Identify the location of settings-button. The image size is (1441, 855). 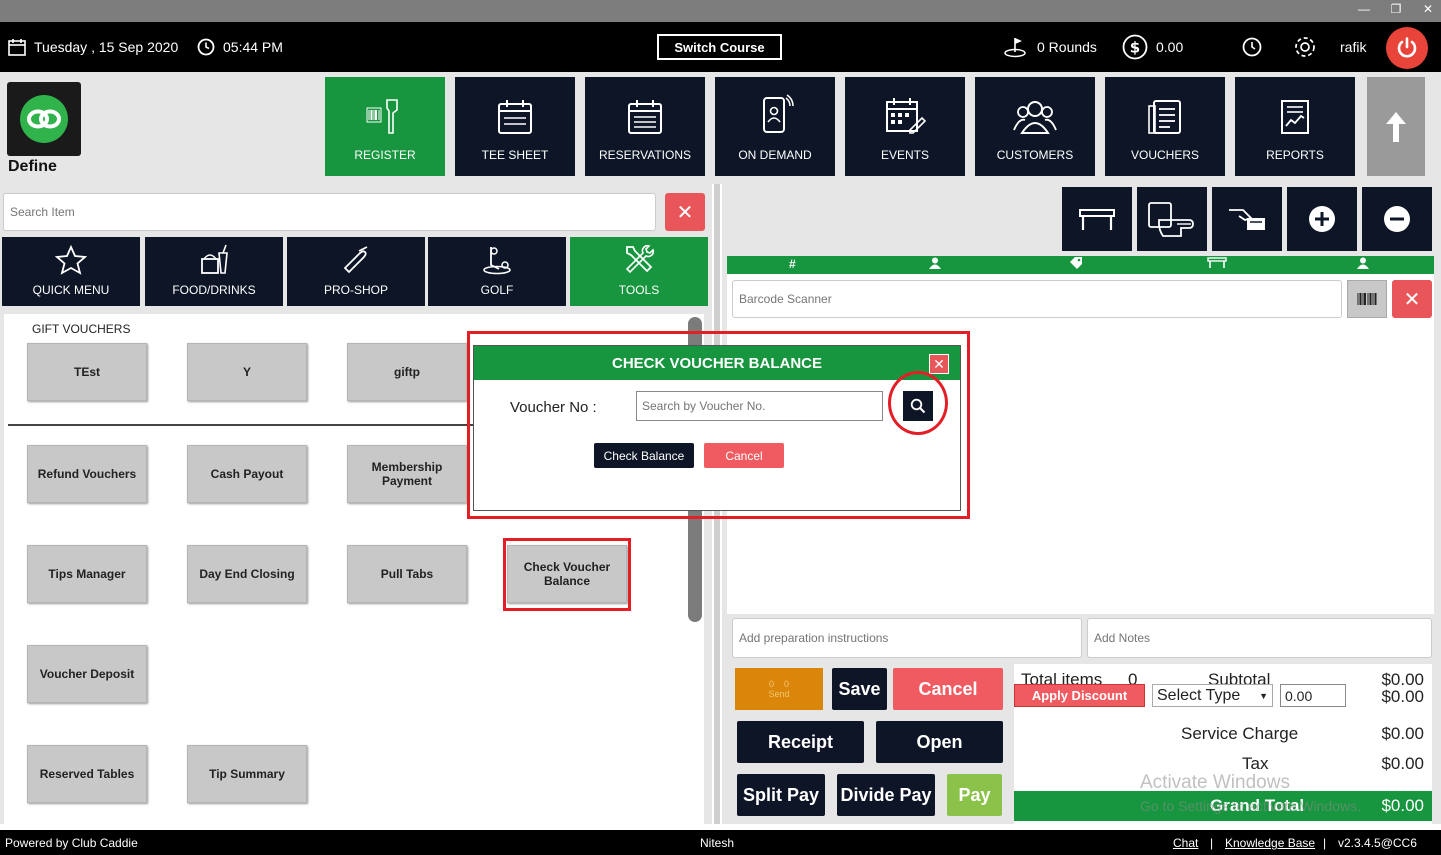
(1305, 47).